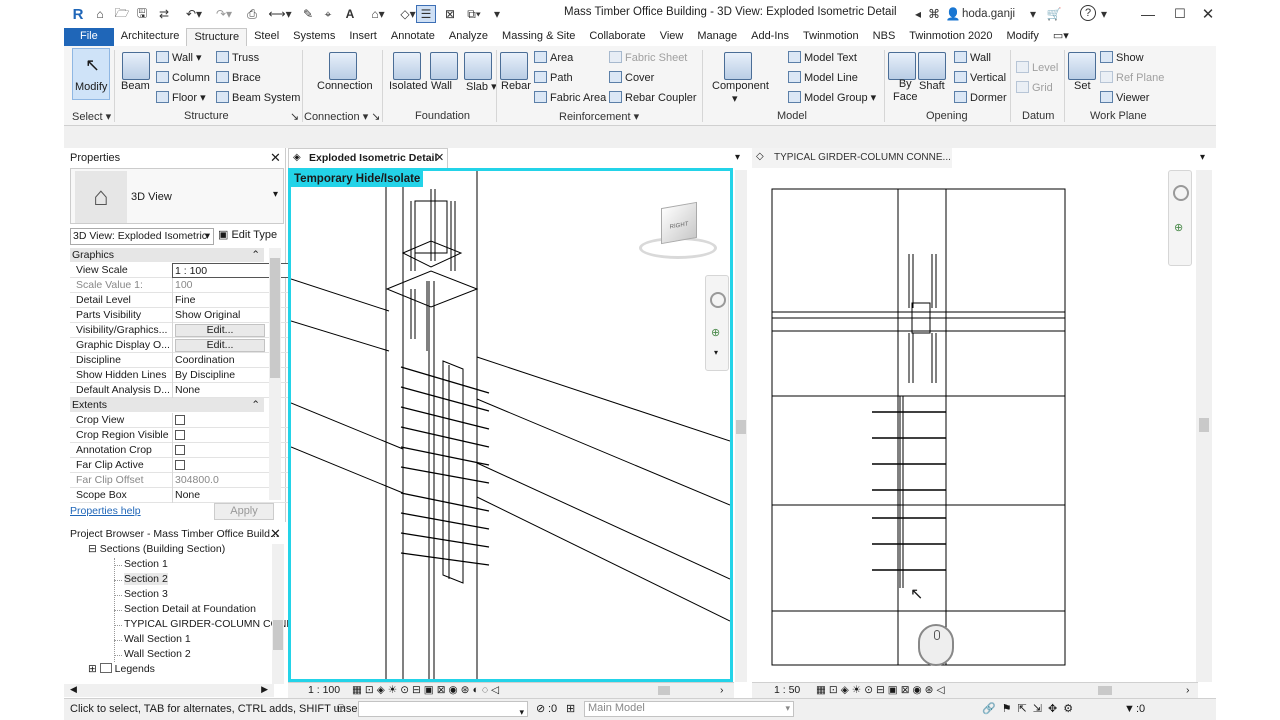 This screenshot has height=720, width=1280. I want to click on ref-plane-button: Ref Plane, so click(1132, 77).